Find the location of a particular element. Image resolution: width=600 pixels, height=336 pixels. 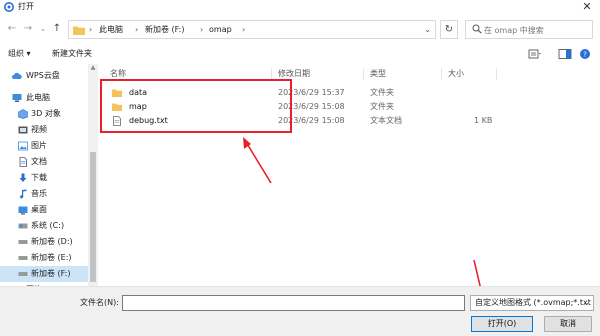

sidebar-item-wps-cloud: WPS云盘 is located at coordinates (44, 76).